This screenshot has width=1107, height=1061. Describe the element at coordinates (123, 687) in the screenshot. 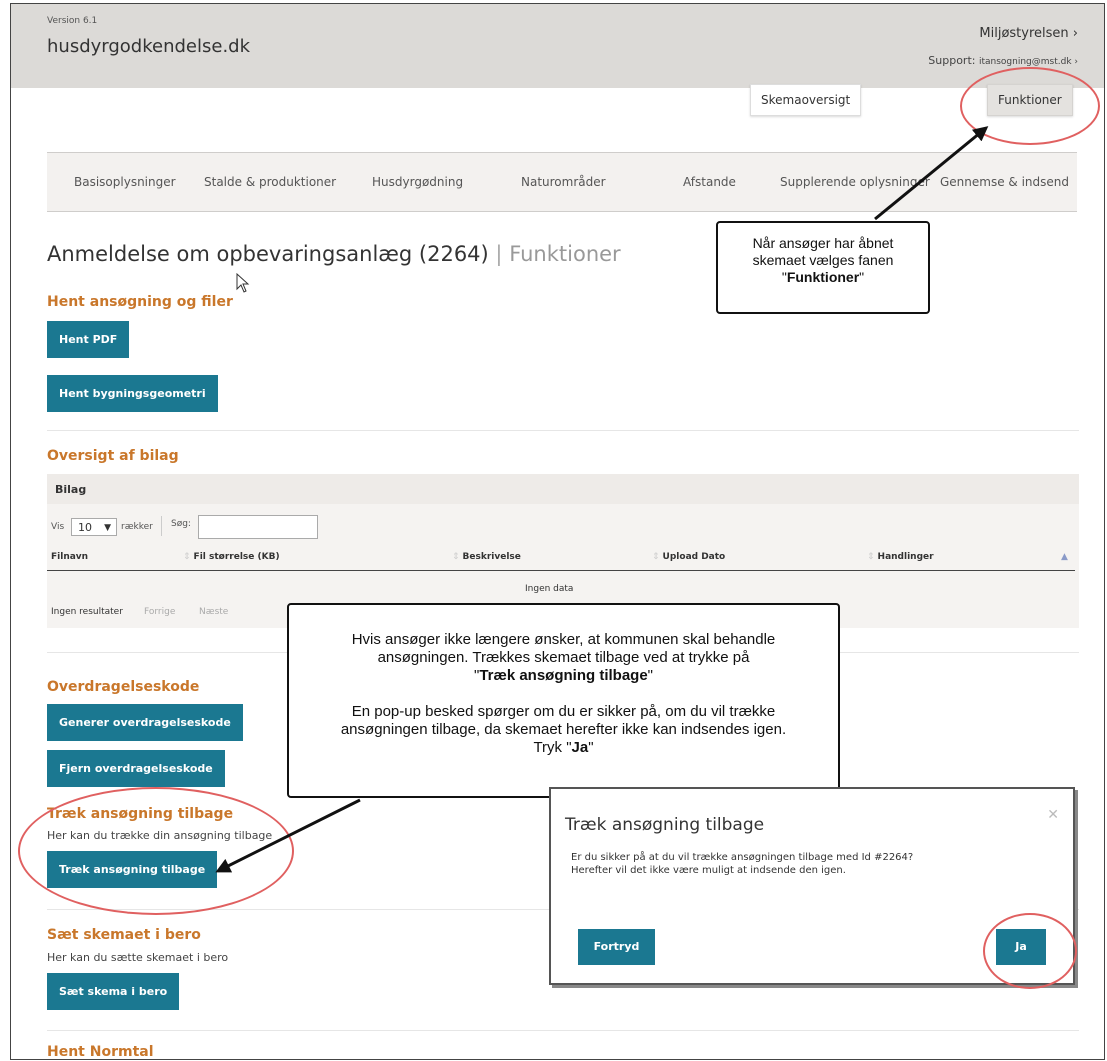

I see `transfer-code-heading: Overdragelseskode` at that location.